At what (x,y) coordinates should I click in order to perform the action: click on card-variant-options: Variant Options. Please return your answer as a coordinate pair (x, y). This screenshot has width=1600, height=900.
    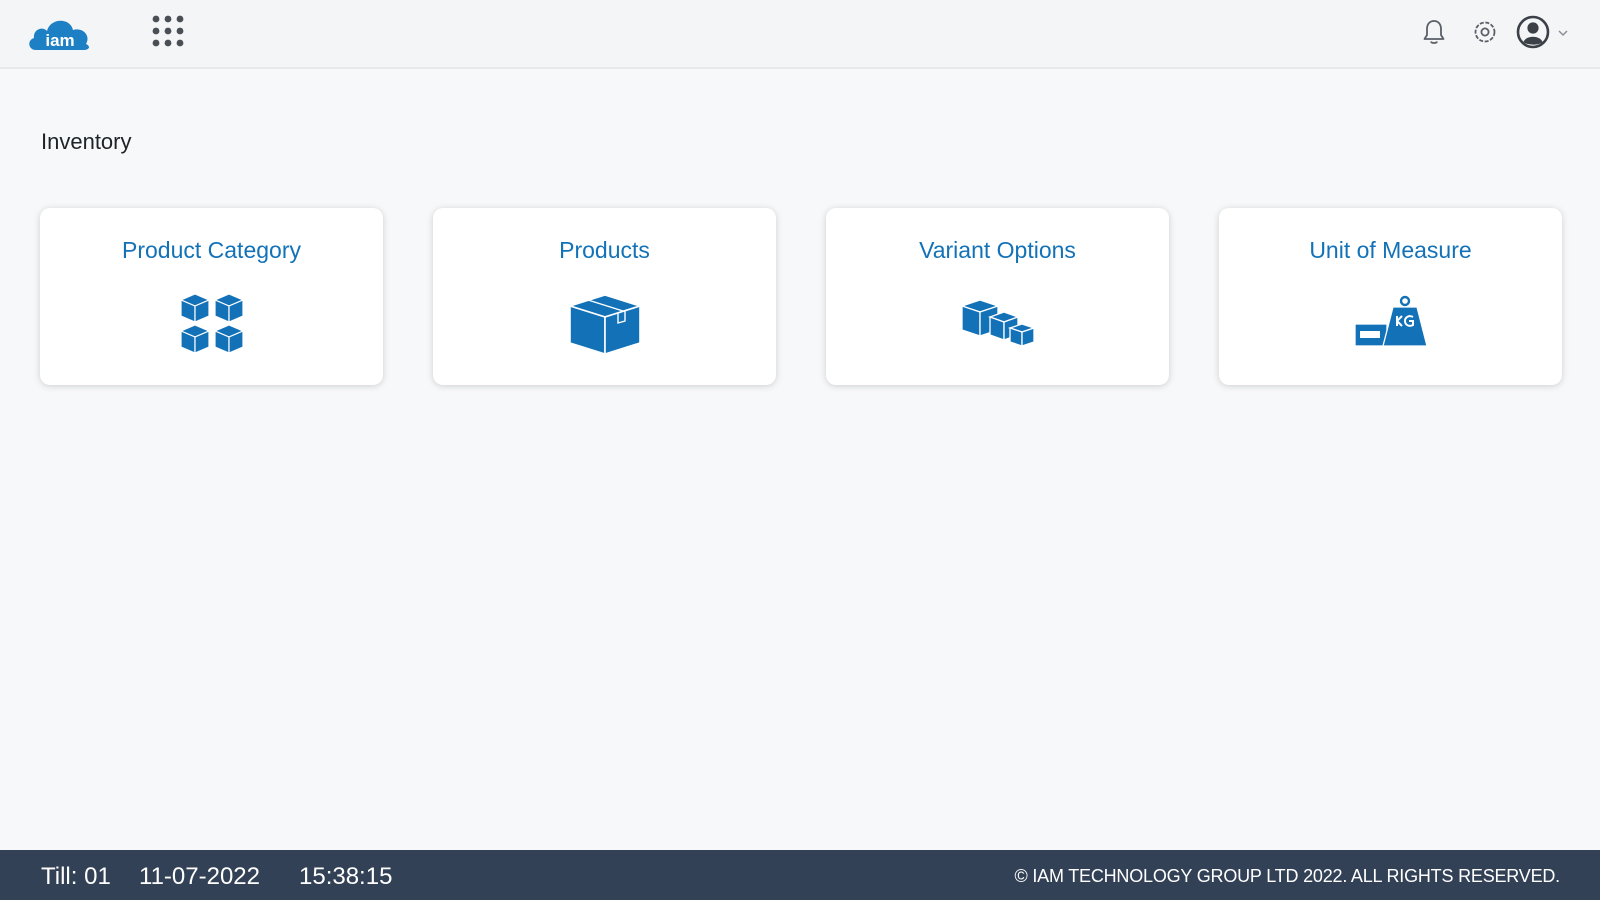
    Looking at the image, I should click on (997, 296).